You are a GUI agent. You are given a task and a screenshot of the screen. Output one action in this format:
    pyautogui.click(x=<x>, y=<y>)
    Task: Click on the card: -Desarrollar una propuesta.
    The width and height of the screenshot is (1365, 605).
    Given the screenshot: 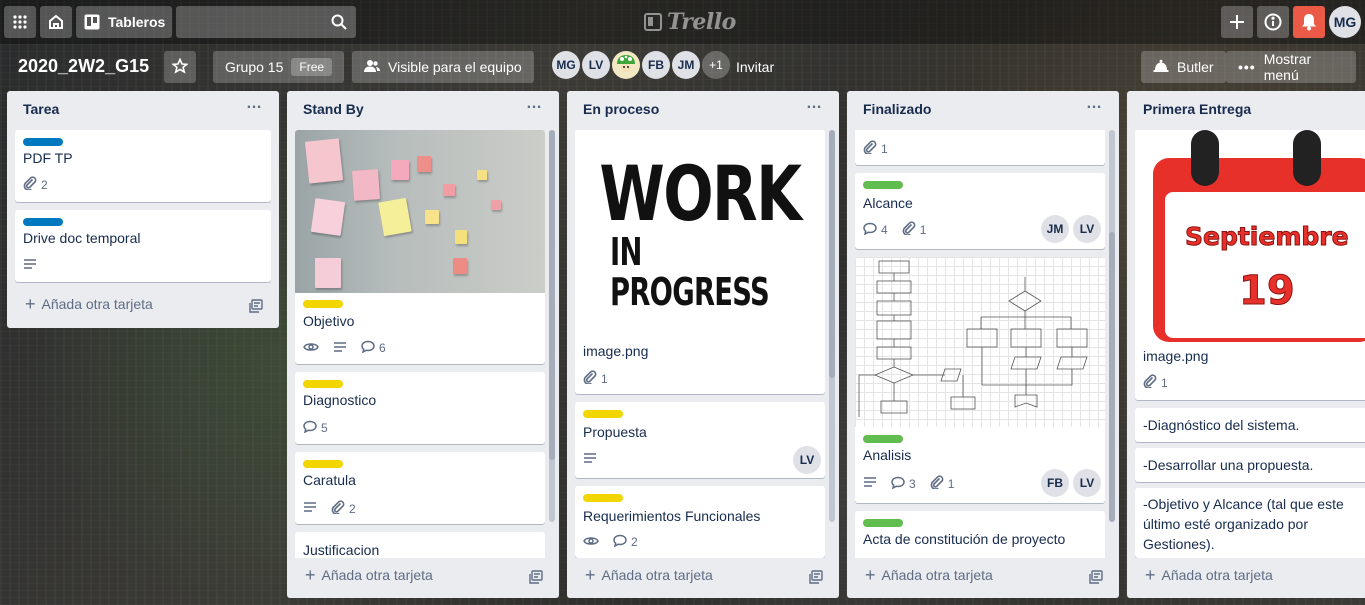 What is the action you would take?
    pyautogui.click(x=1250, y=465)
    